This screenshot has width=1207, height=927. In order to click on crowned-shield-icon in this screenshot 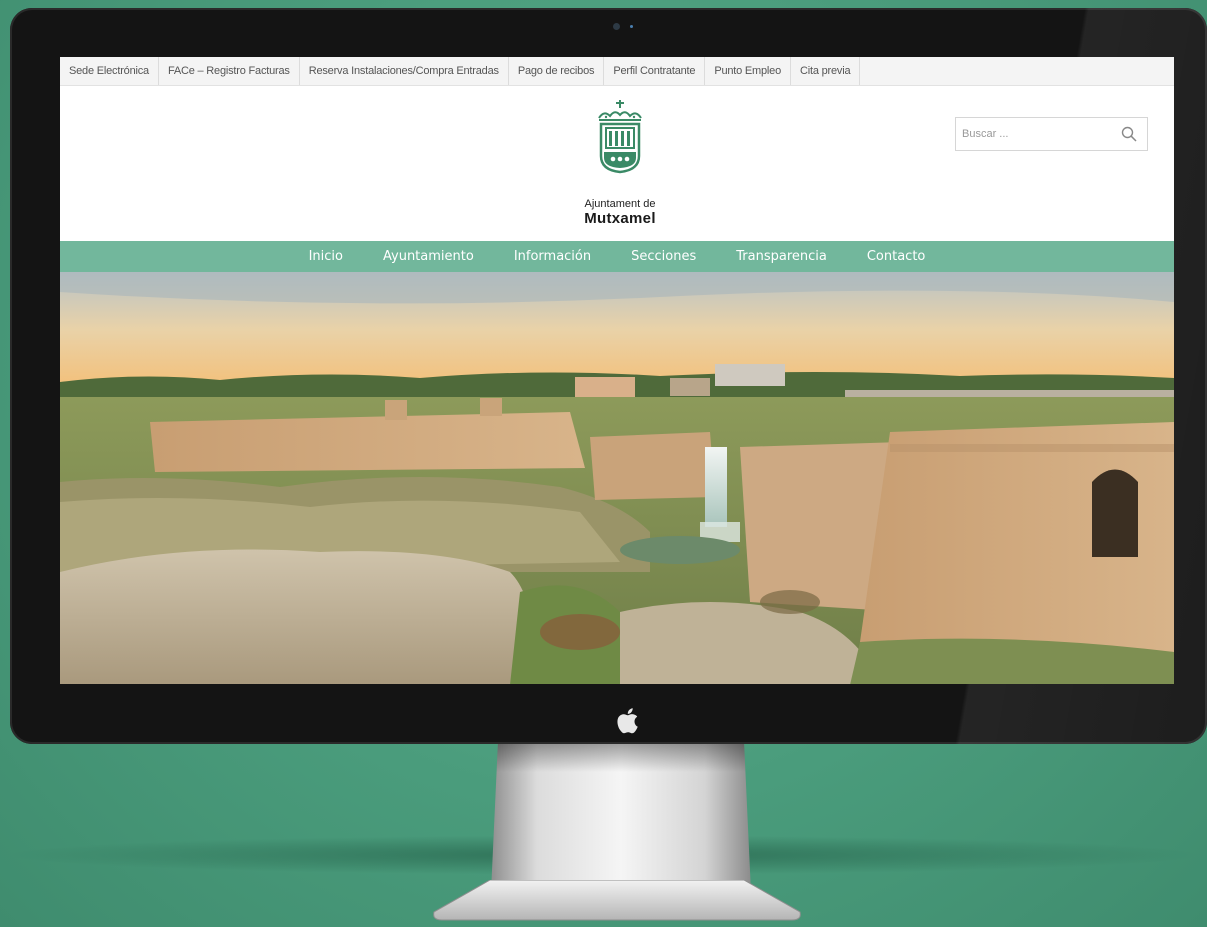, I will do `click(620, 137)`.